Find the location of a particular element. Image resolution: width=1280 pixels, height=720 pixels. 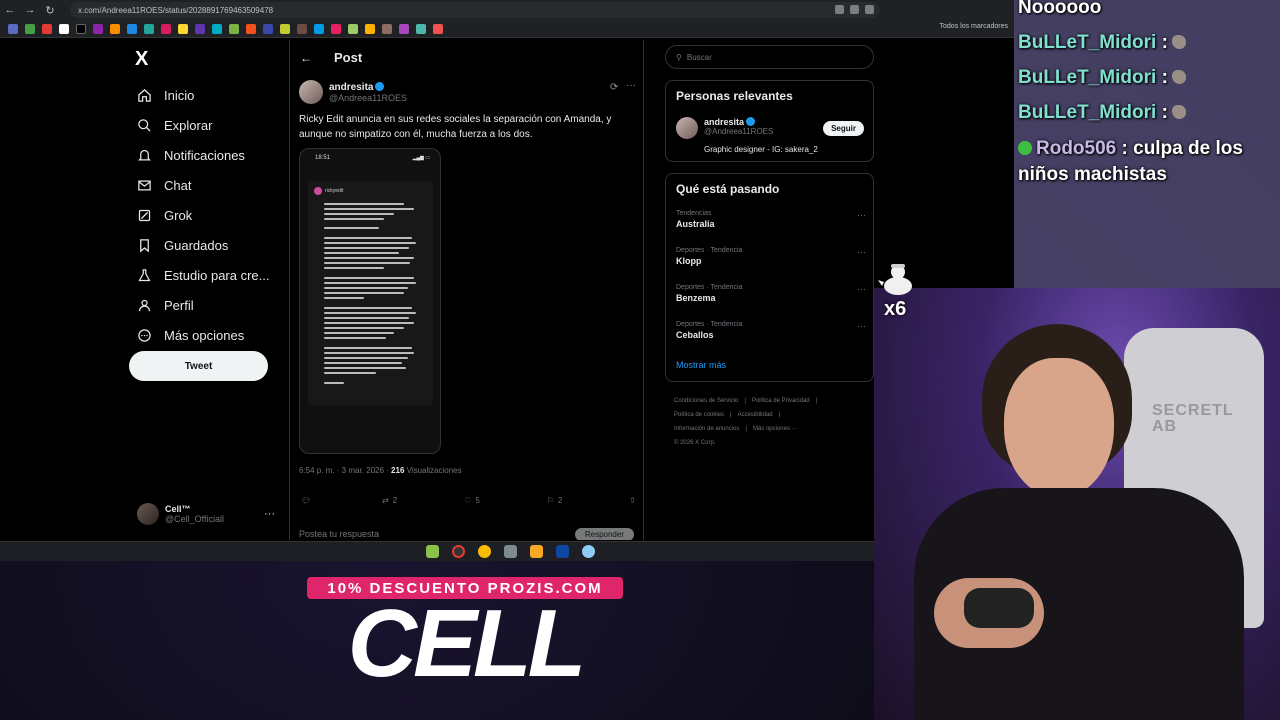

search-input: ⚲ Buscar is located at coordinates (769, 57).